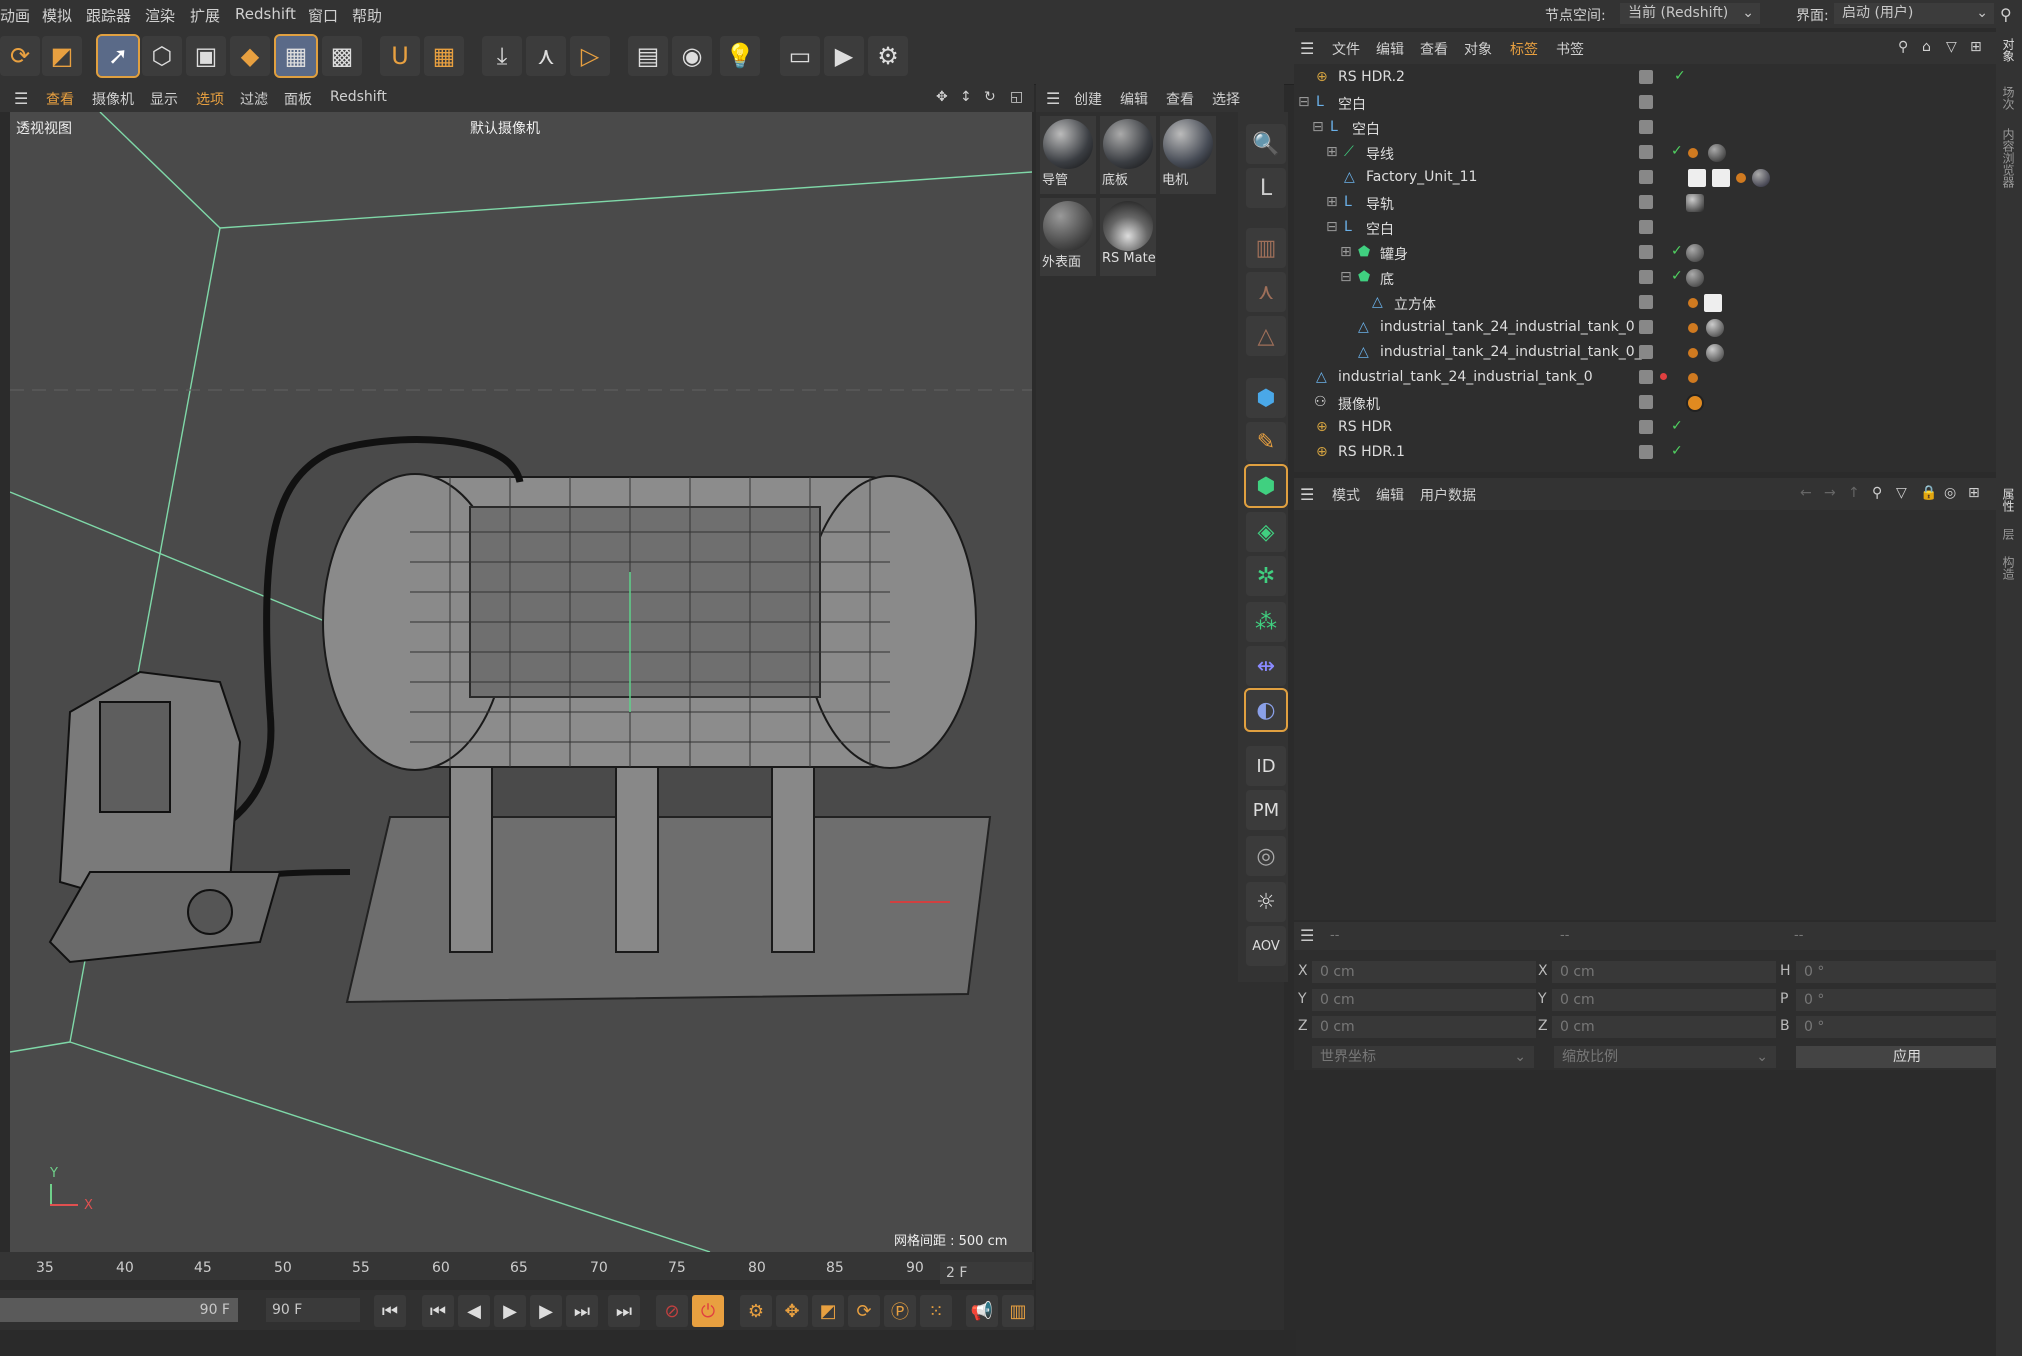  What do you see at coordinates (265, 14) in the screenshot?
I see `menu-redshift: Redshift` at bounding box center [265, 14].